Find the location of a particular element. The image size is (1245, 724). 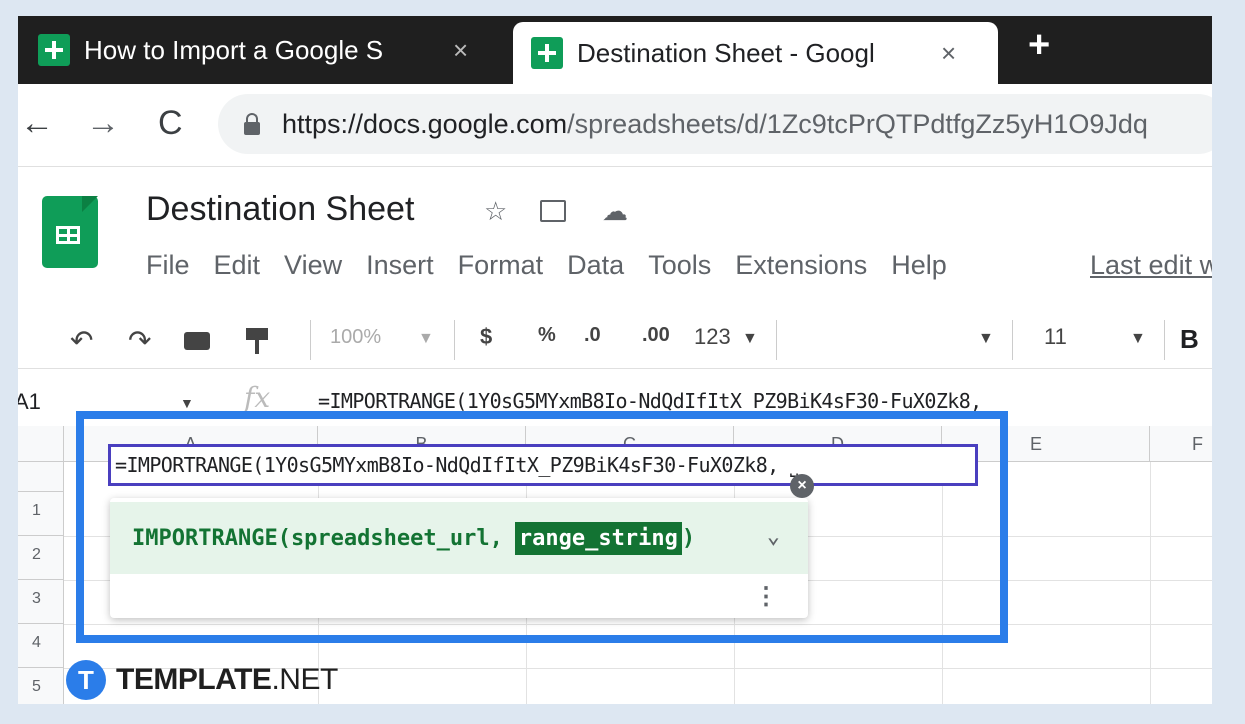

menu-data: Data is located at coordinates (595, 265).